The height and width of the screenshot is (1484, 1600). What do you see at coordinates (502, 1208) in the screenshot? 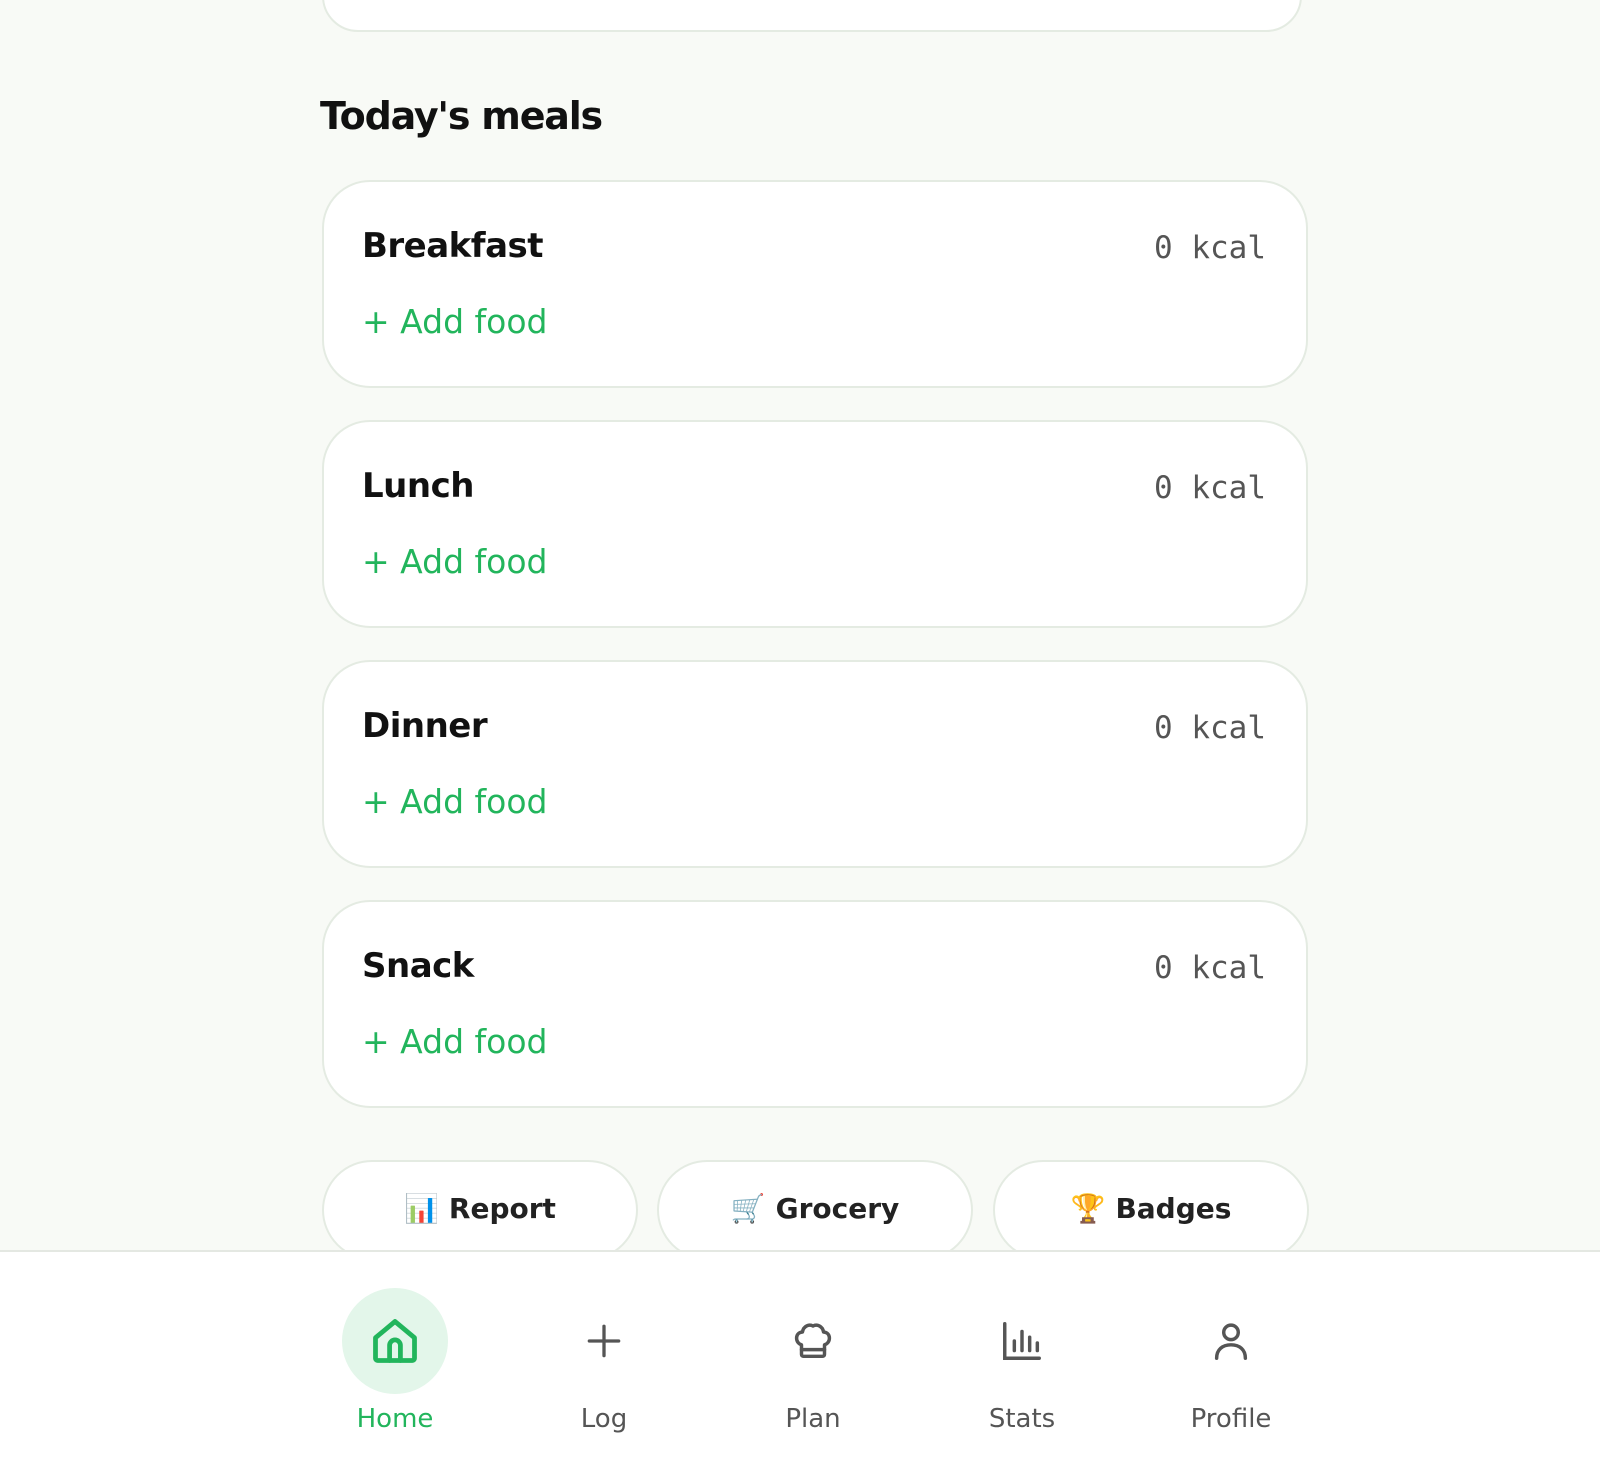
I see `report-label: Report` at bounding box center [502, 1208].